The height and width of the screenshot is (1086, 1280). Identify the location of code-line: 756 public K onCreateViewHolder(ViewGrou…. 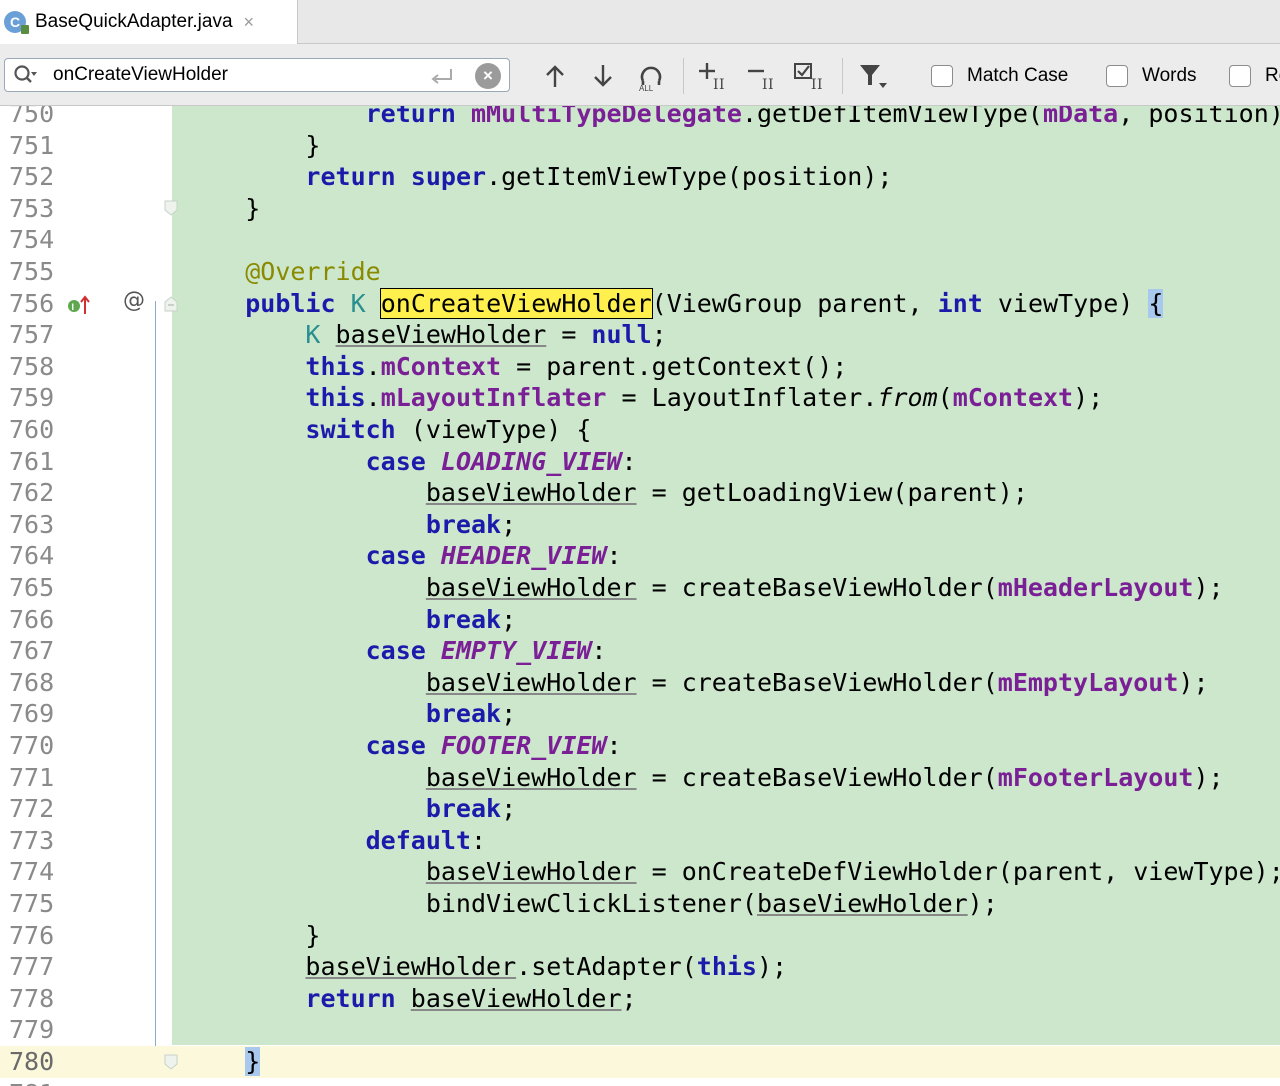
(640, 303).